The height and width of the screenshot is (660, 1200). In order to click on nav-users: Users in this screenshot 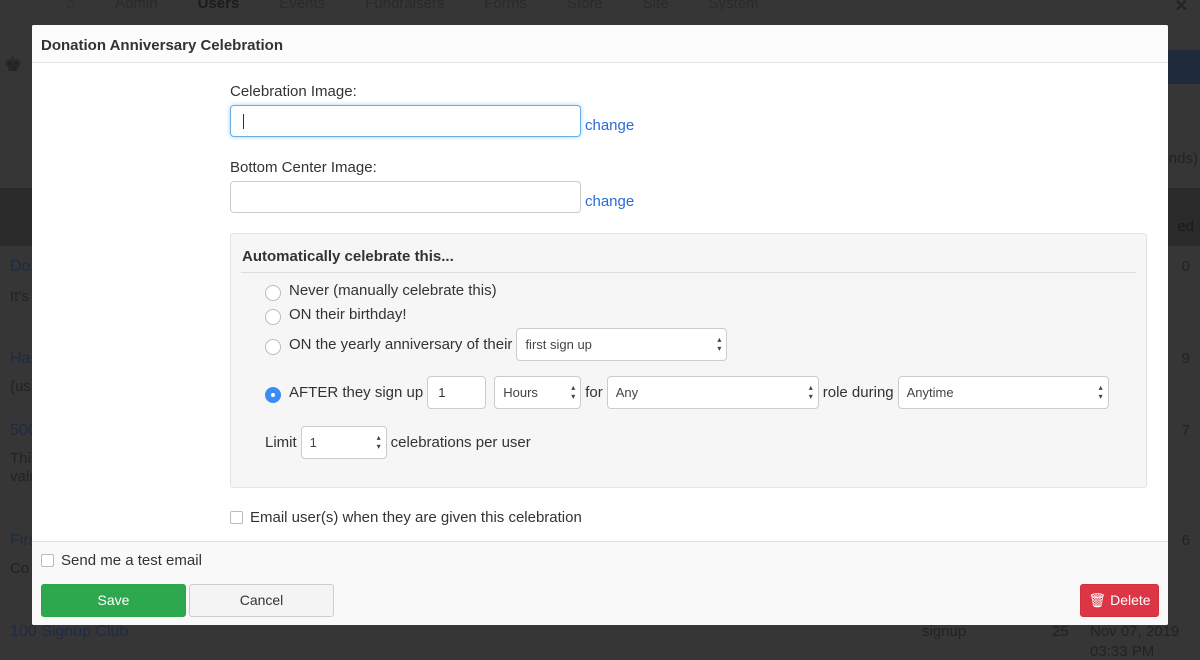, I will do `click(219, 8)`.